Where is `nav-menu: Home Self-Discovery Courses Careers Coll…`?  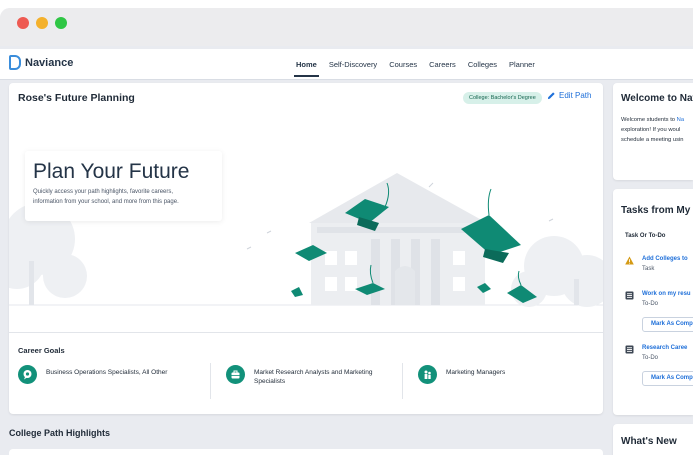
nav-menu: Home Self-Discovery Courses Careers Coll… is located at coordinates (415, 64).